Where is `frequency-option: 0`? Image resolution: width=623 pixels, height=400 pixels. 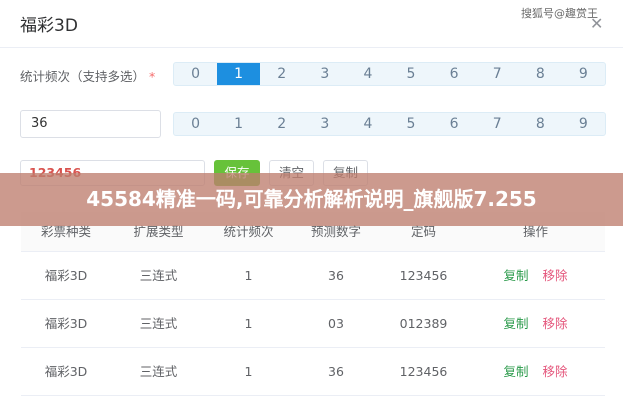 frequency-option: 0 is located at coordinates (195, 74).